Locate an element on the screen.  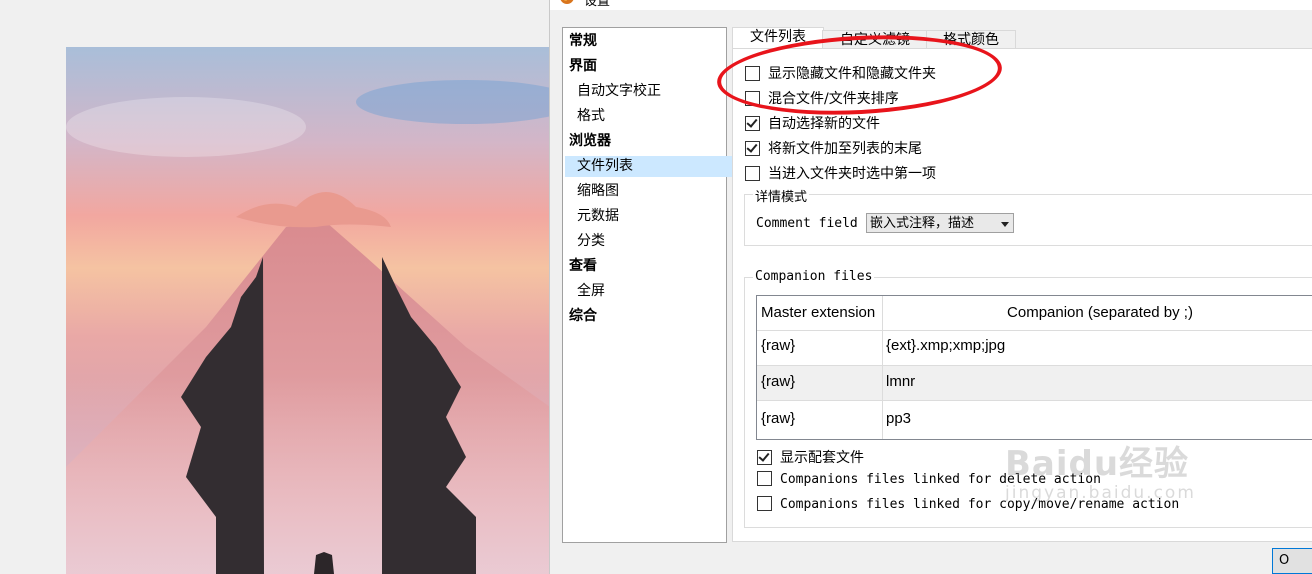
comment-field-select: 嵌入式注释，描述 is located at coordinates (940, 223).